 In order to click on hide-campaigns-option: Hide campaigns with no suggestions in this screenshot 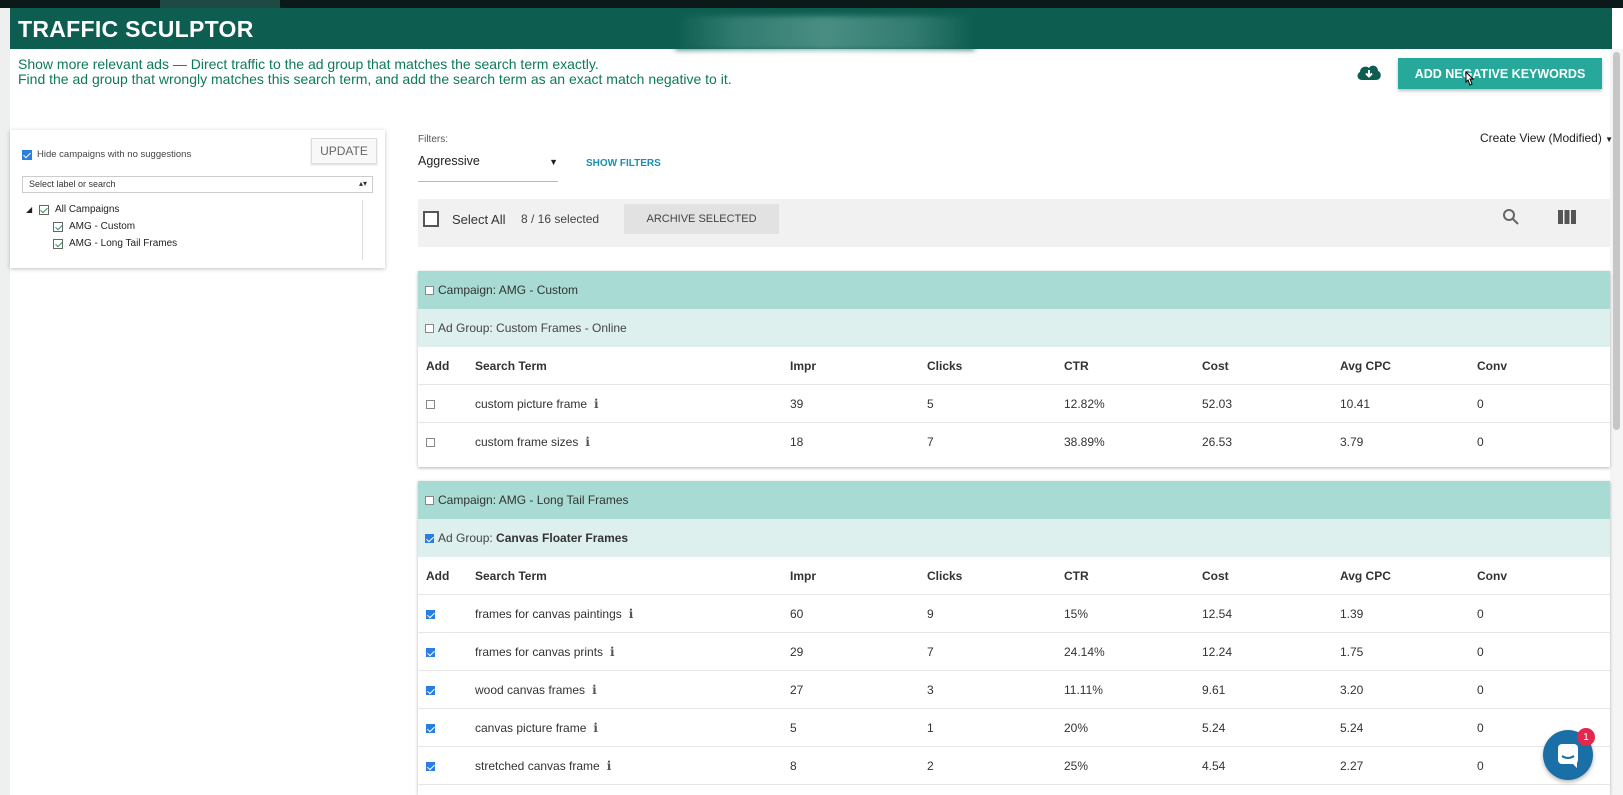, I will do `click(106, 154)`.